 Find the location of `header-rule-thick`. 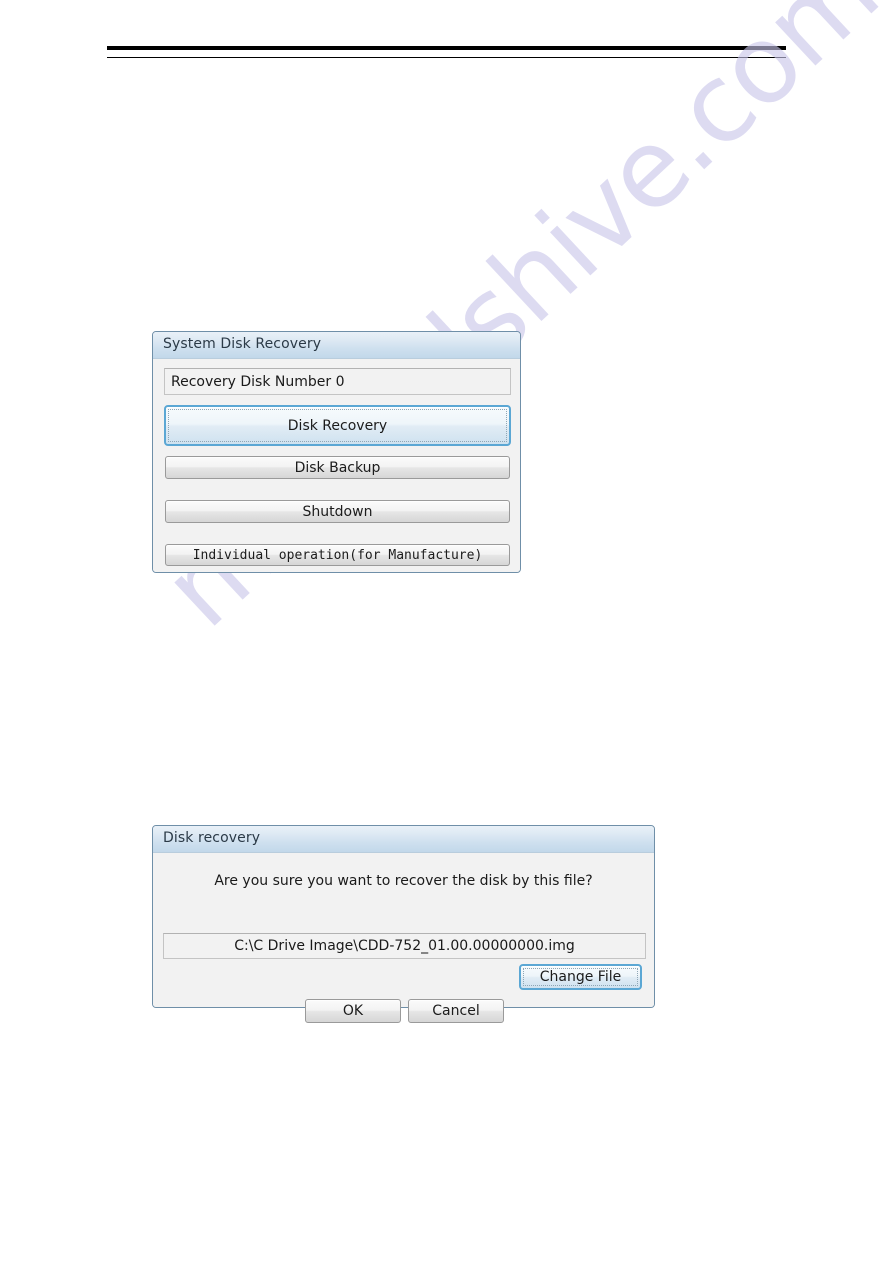

header-rule-thick is located at coordinates (446, 48).